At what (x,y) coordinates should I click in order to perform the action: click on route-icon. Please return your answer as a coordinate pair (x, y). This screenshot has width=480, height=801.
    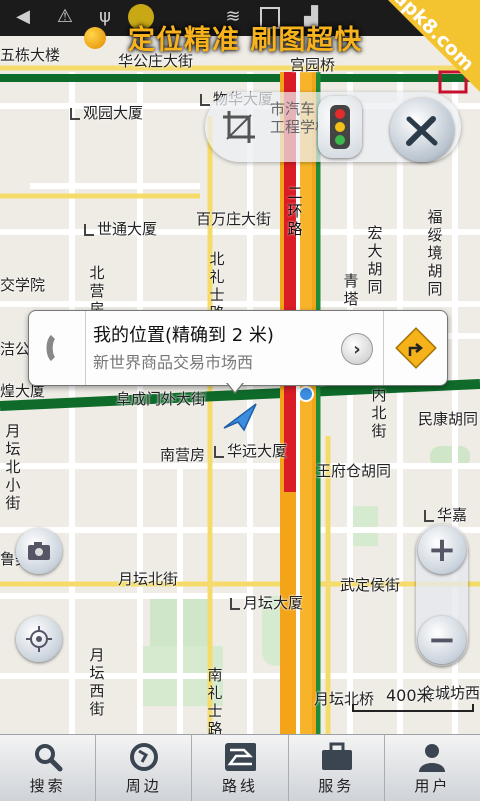
    Looking at the image, I should click on (240, 757).